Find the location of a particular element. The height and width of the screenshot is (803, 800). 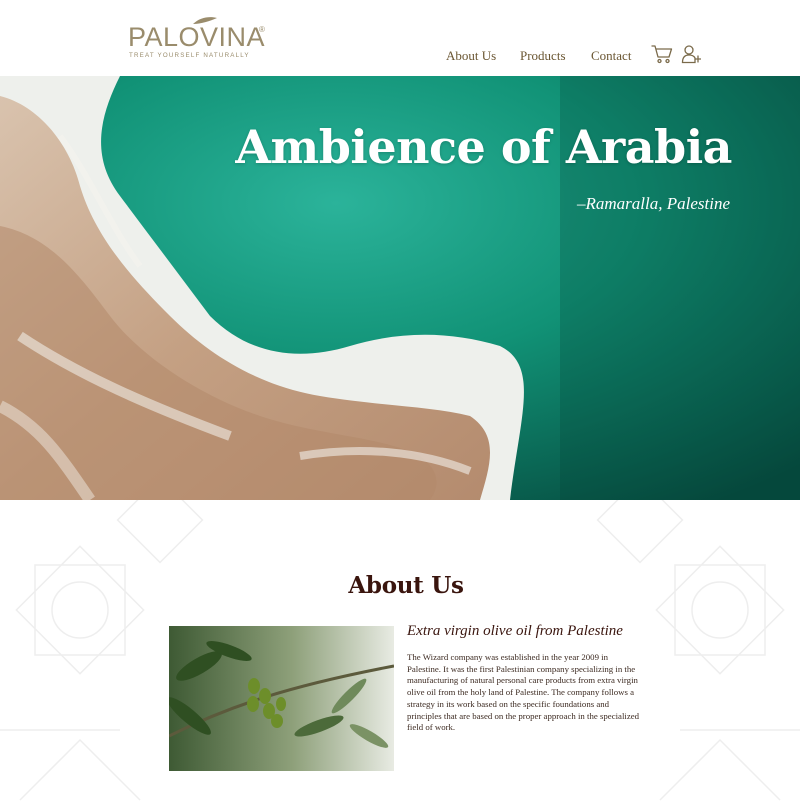

hero-subtitle: –Ramaralla, Palestine is located at coordinates (653, 203).